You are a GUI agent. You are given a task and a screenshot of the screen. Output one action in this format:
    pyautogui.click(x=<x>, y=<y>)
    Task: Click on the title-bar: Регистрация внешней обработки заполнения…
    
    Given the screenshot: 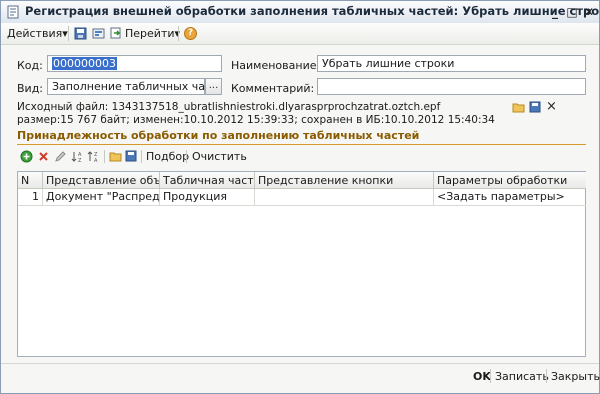 What is the action you would take?
    pyautogui.click(x=300, y=12)
    